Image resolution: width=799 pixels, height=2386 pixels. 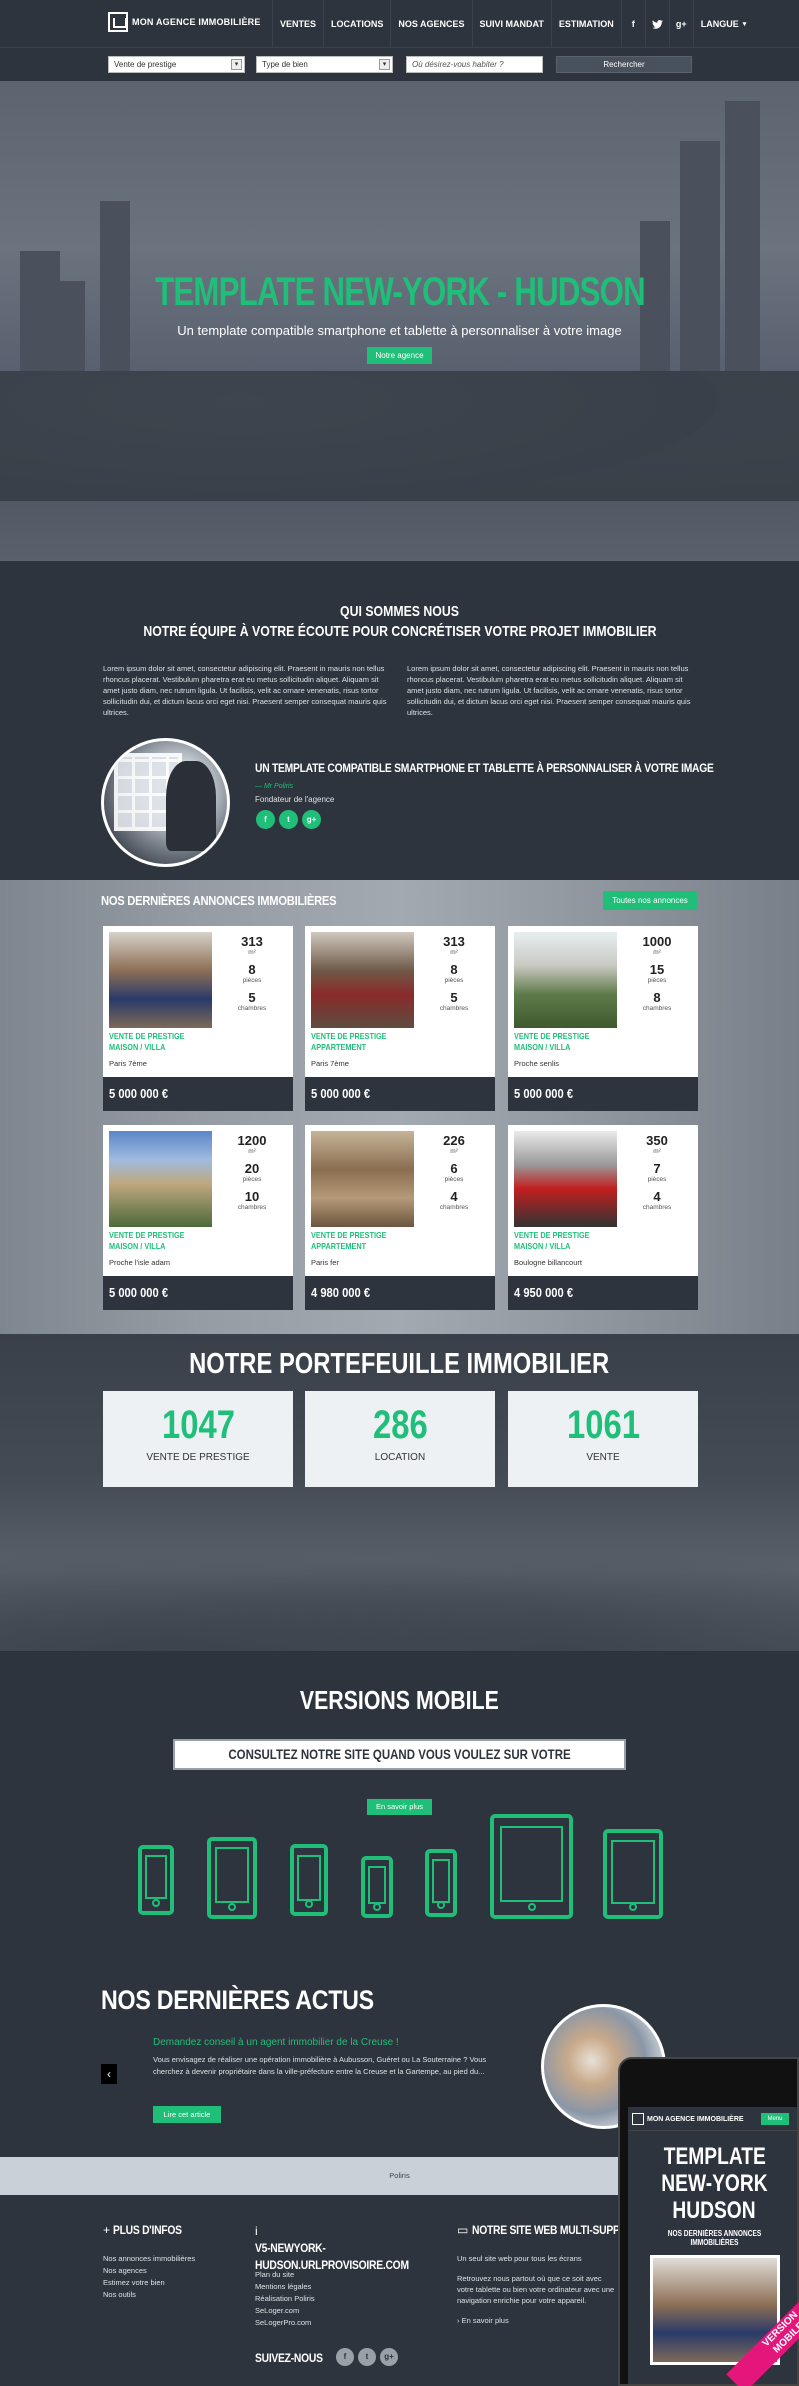 I want to click on location-input: Où désirez-vous habiter ?, so click(x=474, y=64).